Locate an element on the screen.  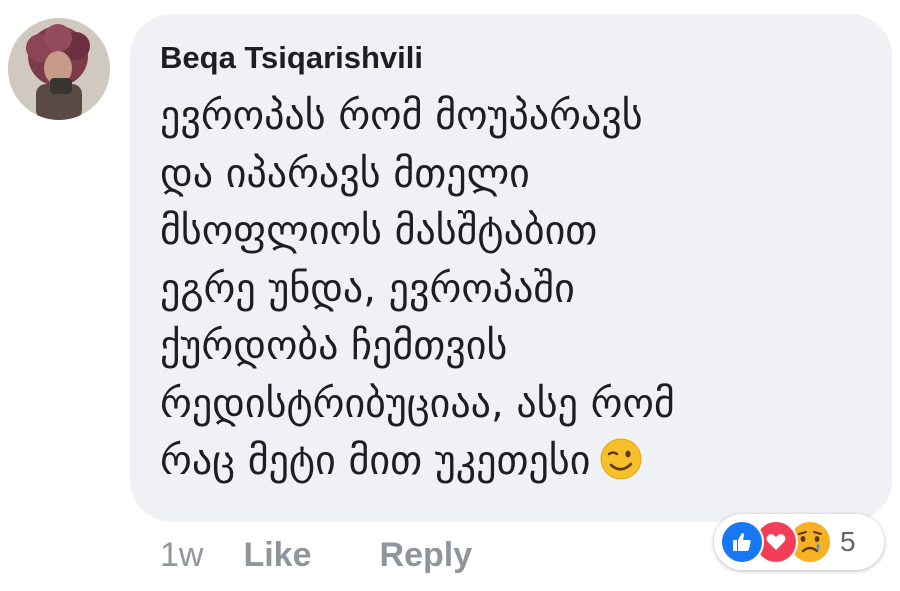
reactions-count: 5 is located at coordinates (848, 541).